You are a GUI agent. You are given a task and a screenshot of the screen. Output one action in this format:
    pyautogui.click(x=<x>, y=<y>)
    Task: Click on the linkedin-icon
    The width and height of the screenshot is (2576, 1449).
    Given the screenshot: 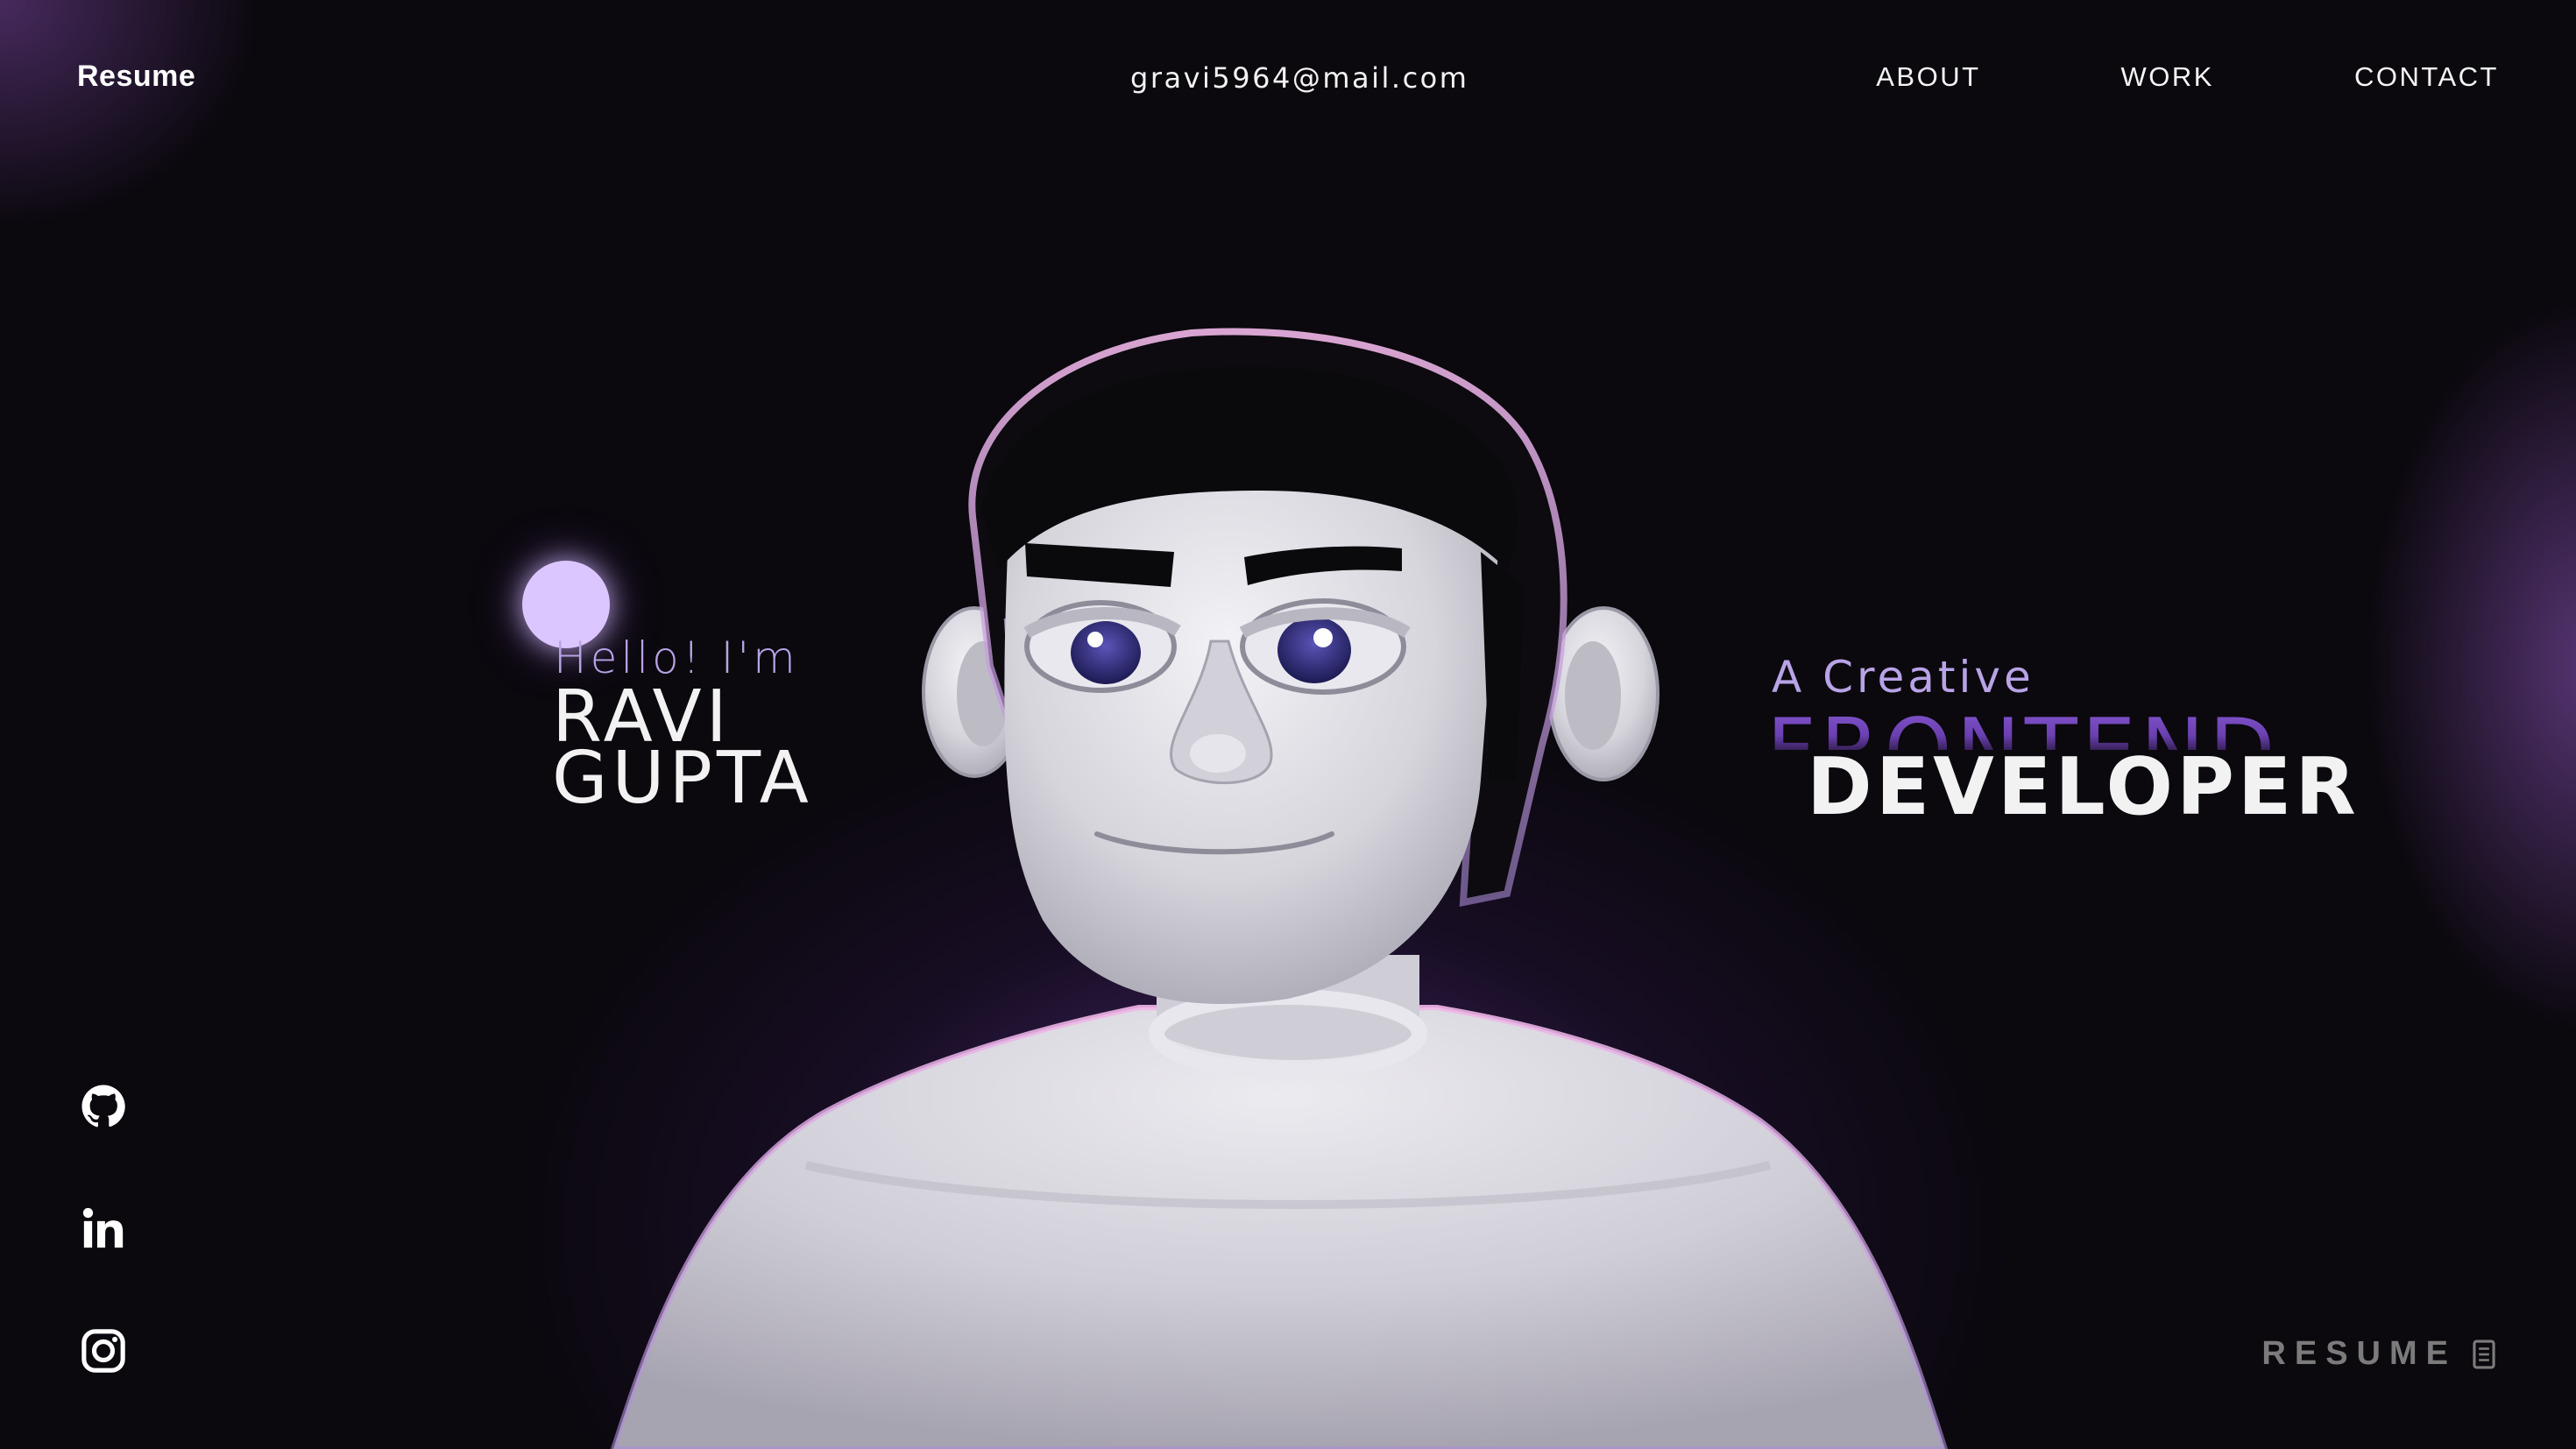 What is the action you would take?
    pyautogui.click(x=103, y=1227)
    